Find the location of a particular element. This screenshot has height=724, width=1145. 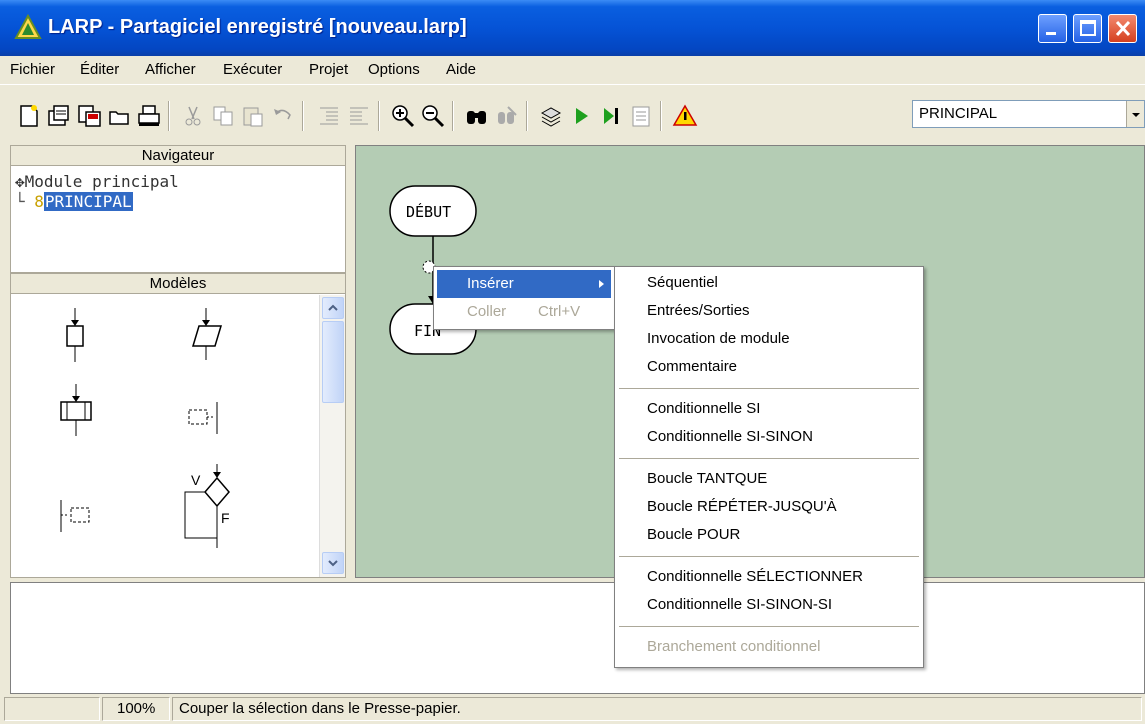

module-icon: 8 is located at coordinates (39, 201).